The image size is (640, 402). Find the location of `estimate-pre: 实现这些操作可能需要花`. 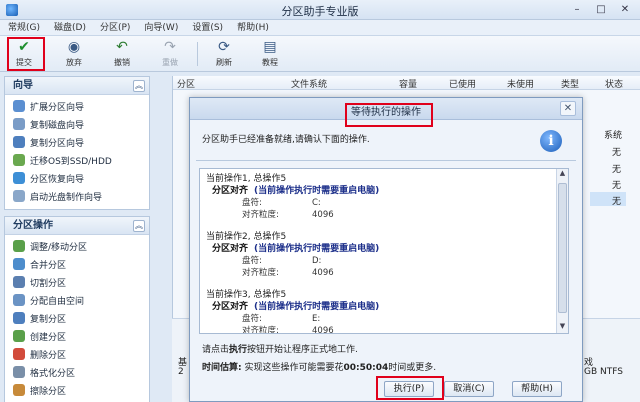

estimate-pre: 实现这些操作可能需要花 is located at coordinates (294, 368).